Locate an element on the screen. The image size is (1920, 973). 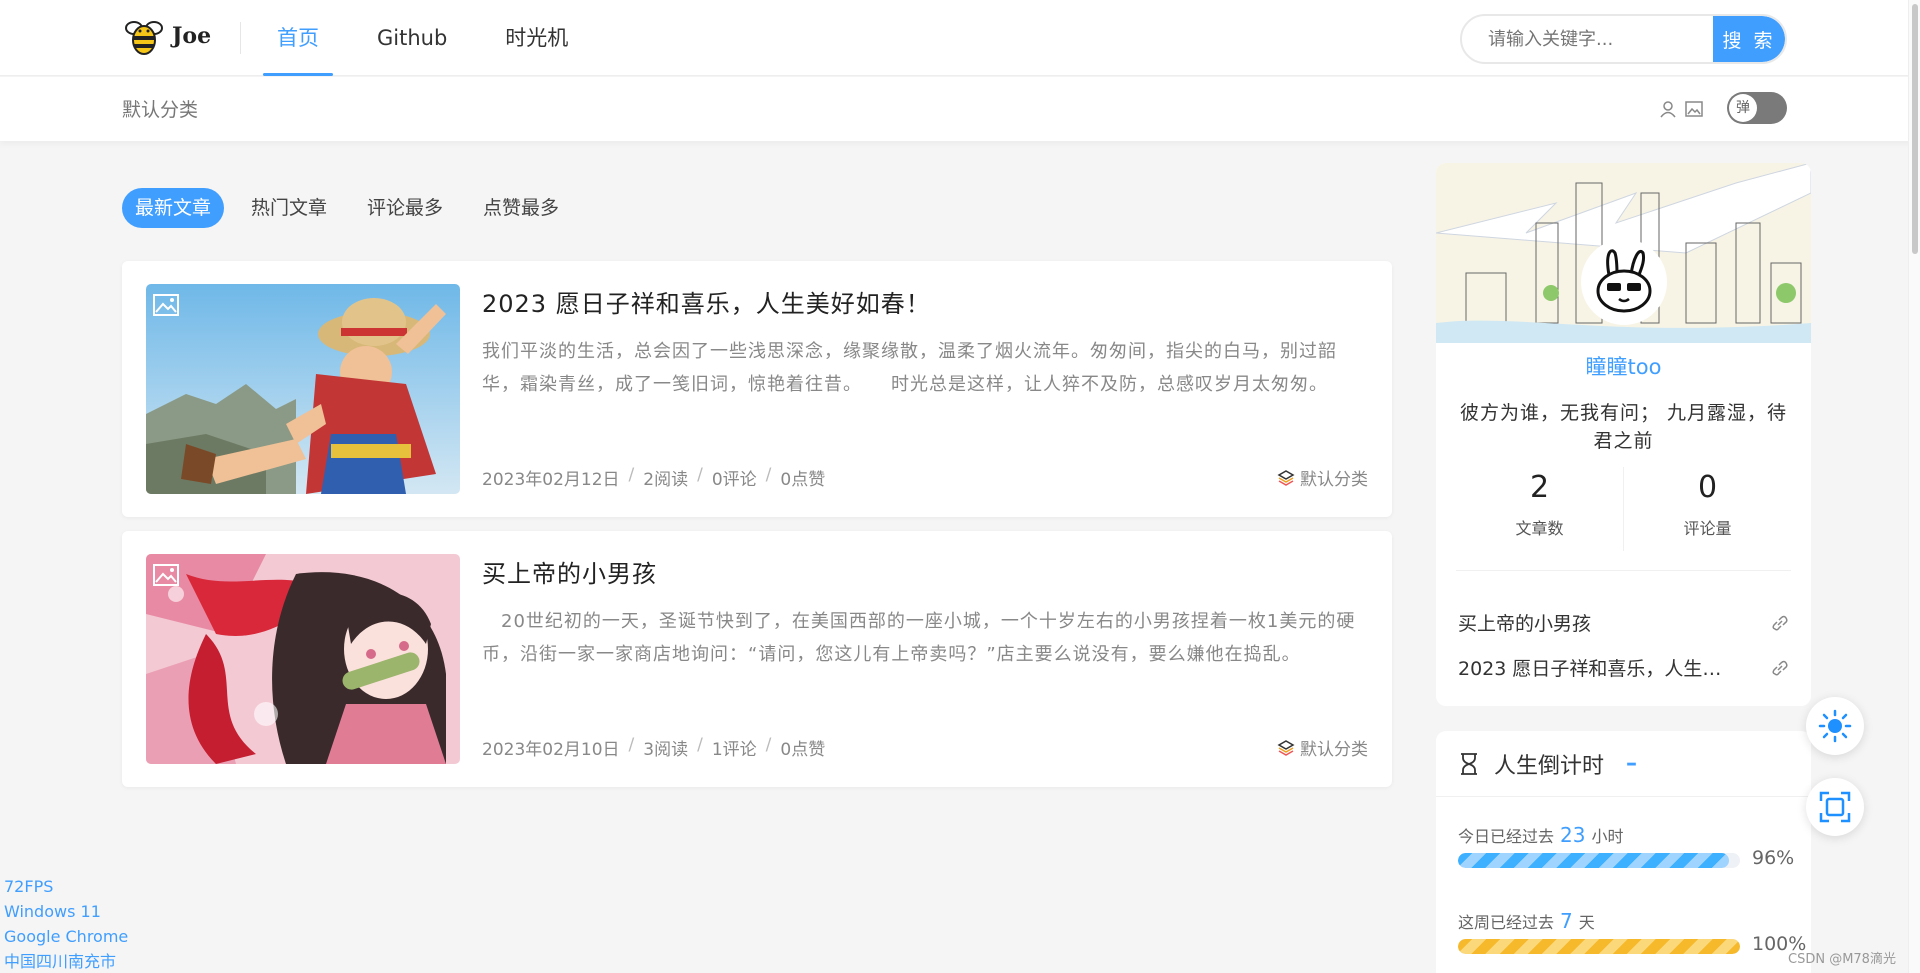
fps-text: 72FPS is located at coordinates (29, 886).